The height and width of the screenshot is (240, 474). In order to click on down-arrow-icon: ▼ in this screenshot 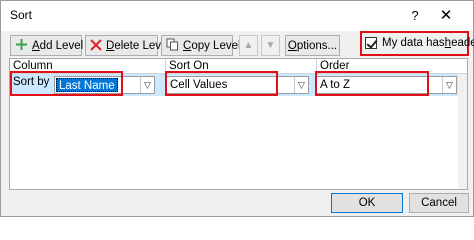, I will do `click(270, 45)`.